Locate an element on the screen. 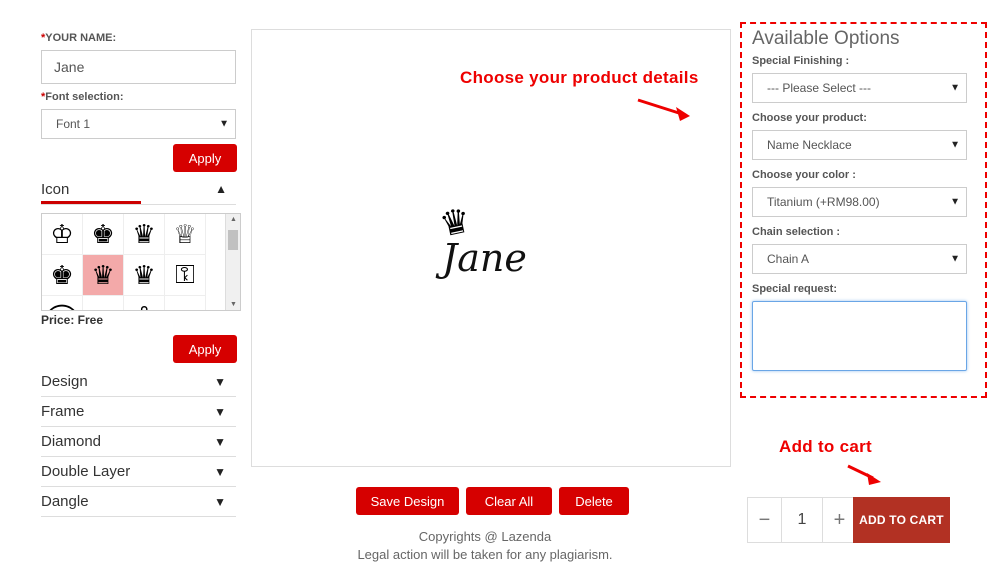 The width and height of the screenshot is (1002, 576). icon-option: ❧ is located at coordinates (103, 303).